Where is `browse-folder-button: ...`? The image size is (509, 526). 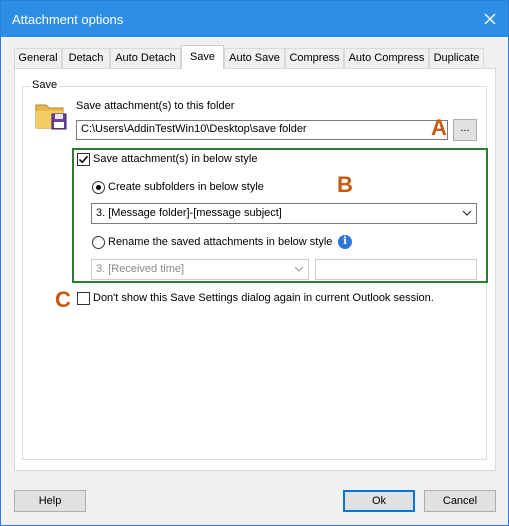
browse-folder-button: ... is located at coordinates (465, 130).